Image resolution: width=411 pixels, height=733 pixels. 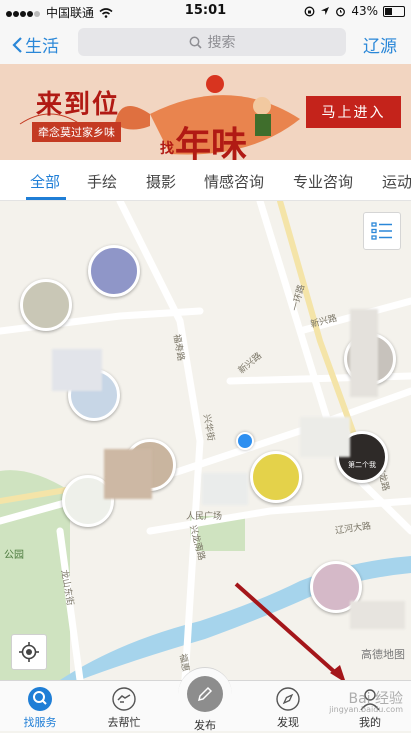 I want to click on chevron-left-icon, so click(x=17, y=44).